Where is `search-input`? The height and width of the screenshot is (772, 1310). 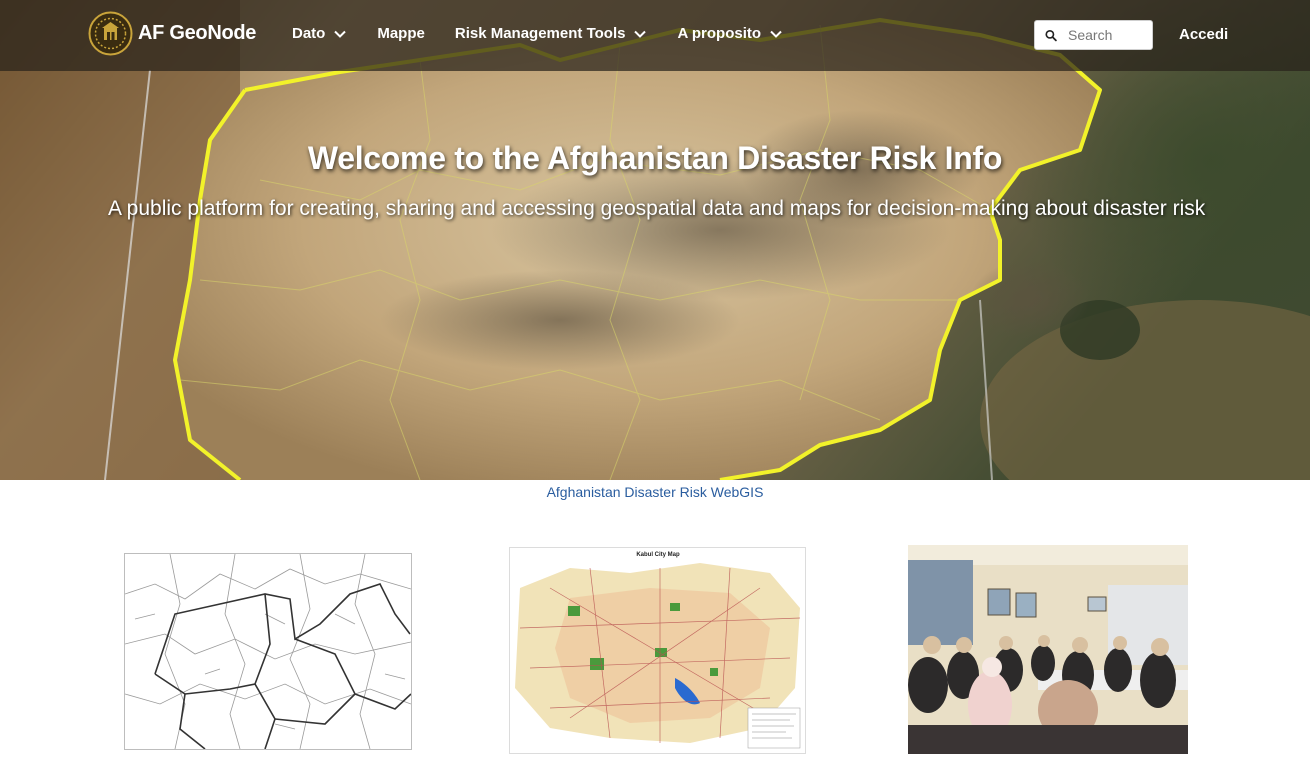 search-input is located at coordinates (1110, 35).